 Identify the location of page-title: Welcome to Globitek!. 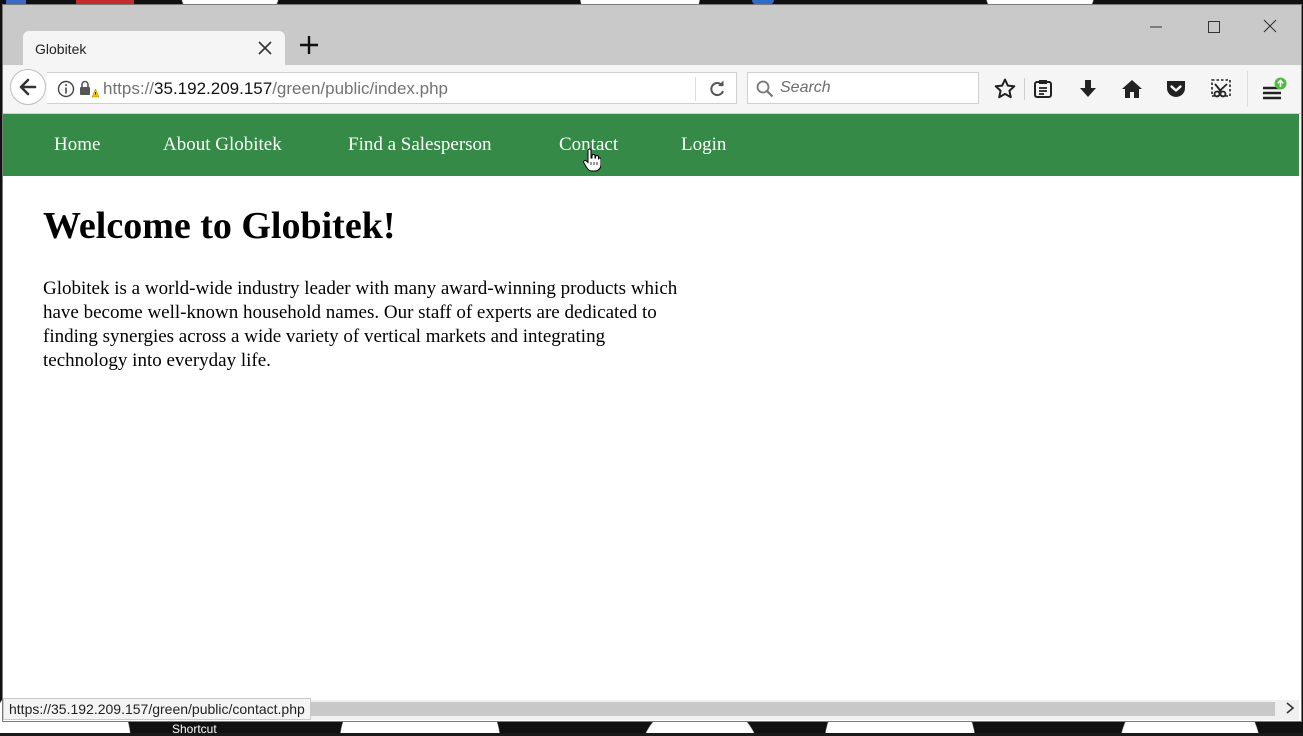
(219, 226).